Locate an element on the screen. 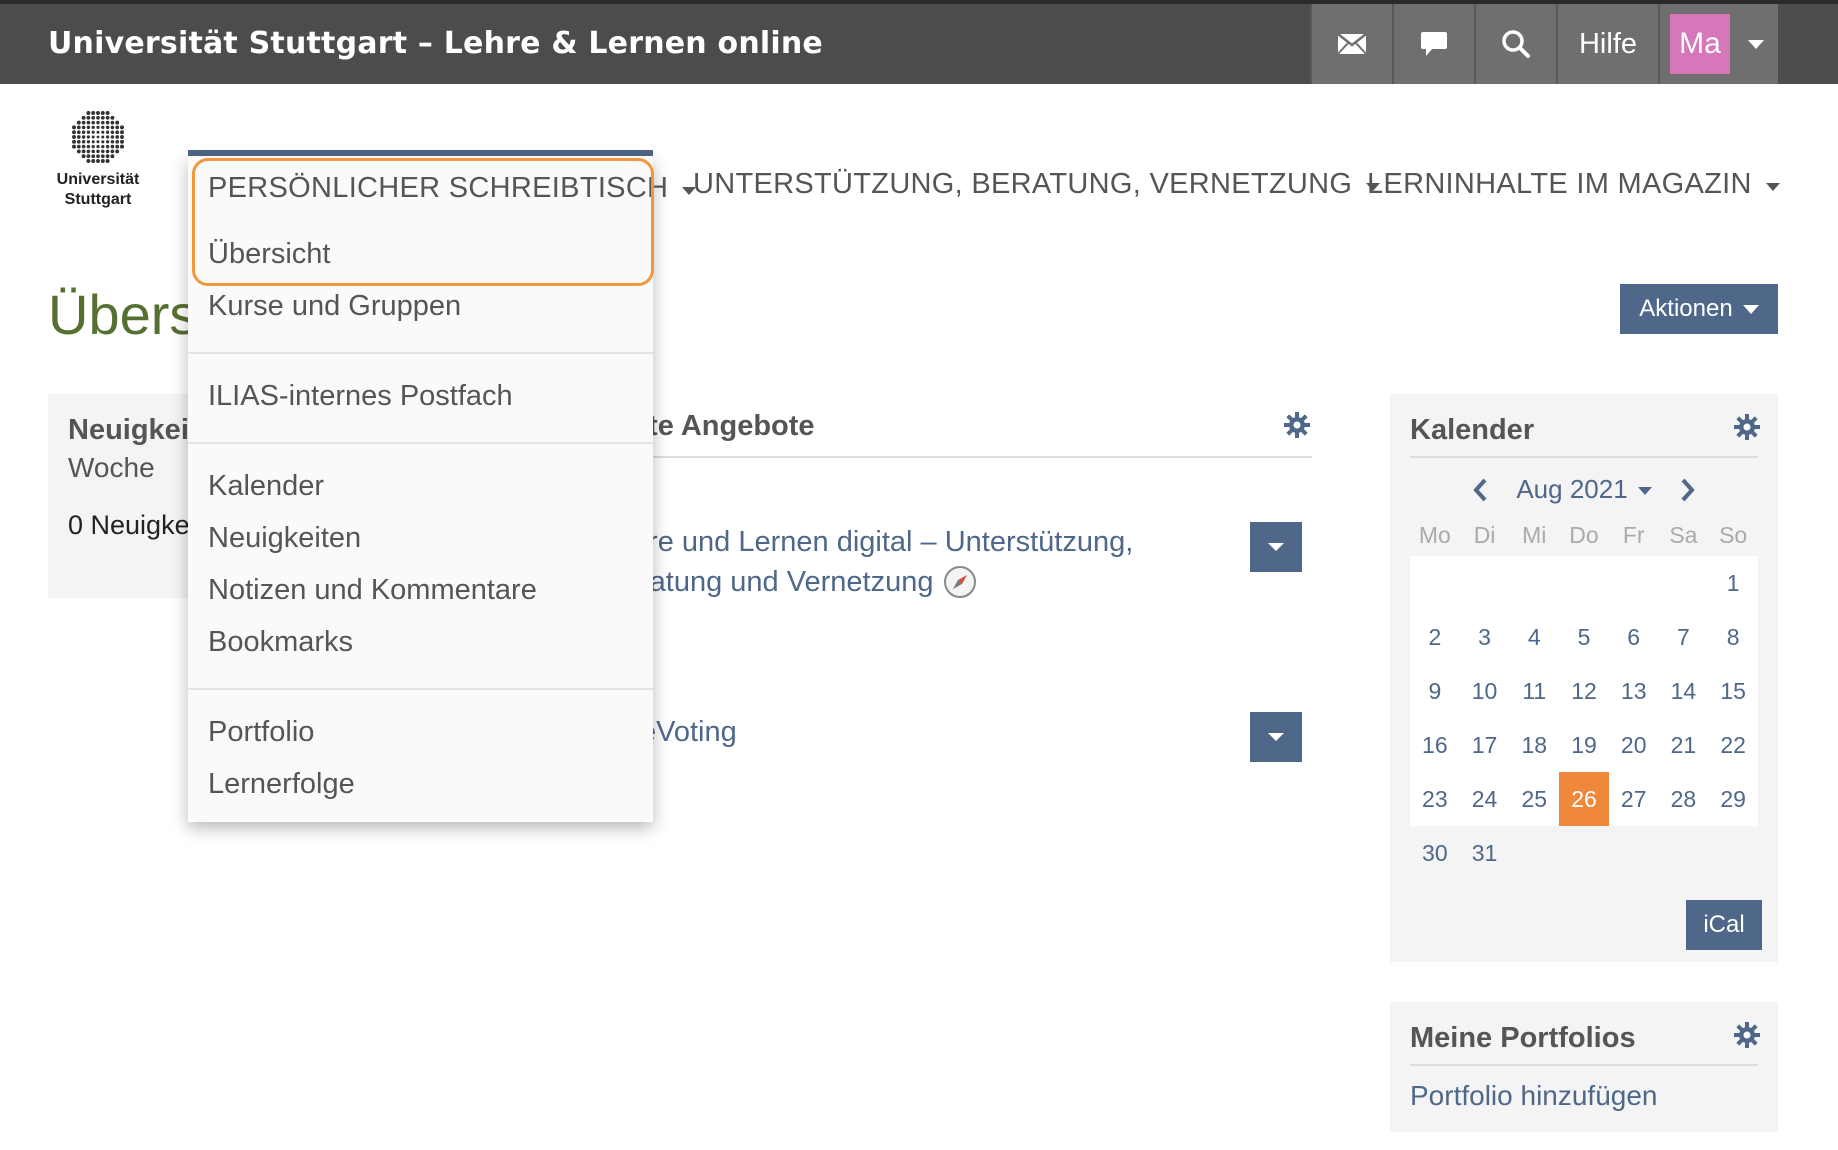 This screenshot has width=1838, height=1150. calendar-day: 24 is located at coordinates (1484, 799).